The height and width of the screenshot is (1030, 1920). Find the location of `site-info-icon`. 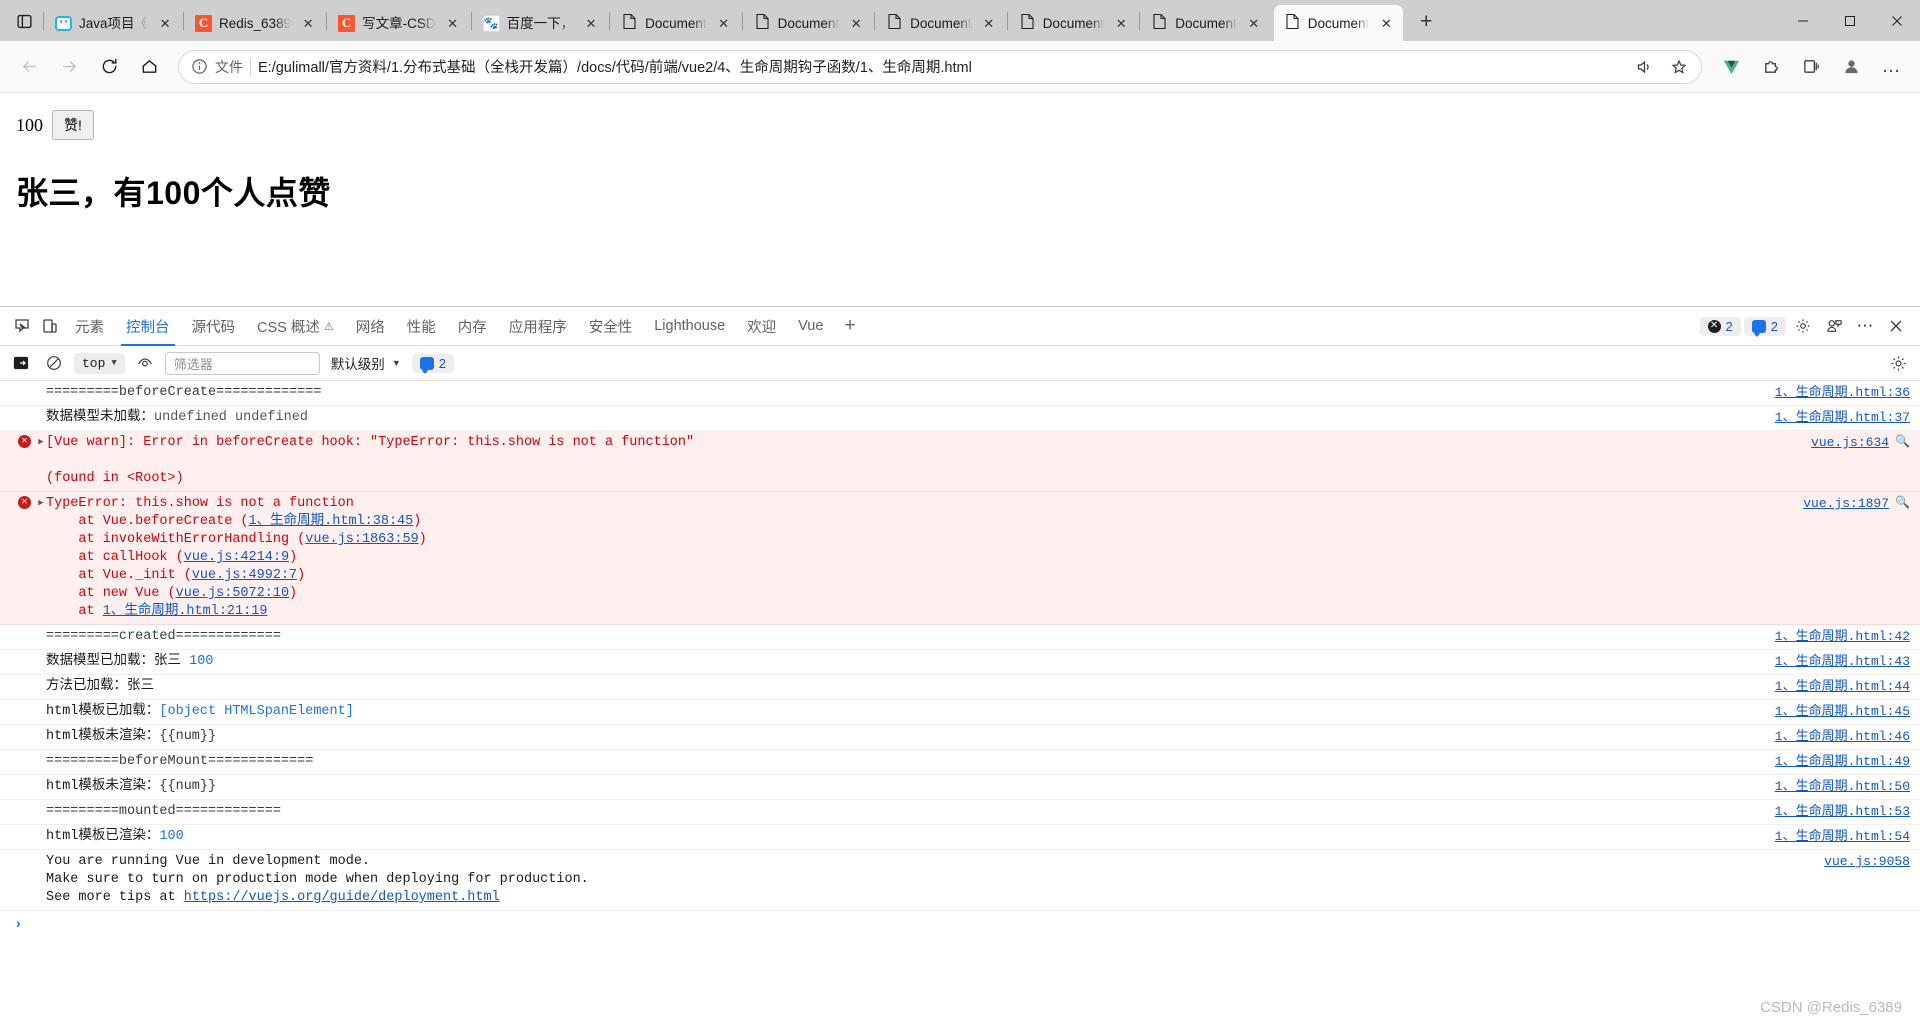

site-info-icon is located at coordinates (199, 66).